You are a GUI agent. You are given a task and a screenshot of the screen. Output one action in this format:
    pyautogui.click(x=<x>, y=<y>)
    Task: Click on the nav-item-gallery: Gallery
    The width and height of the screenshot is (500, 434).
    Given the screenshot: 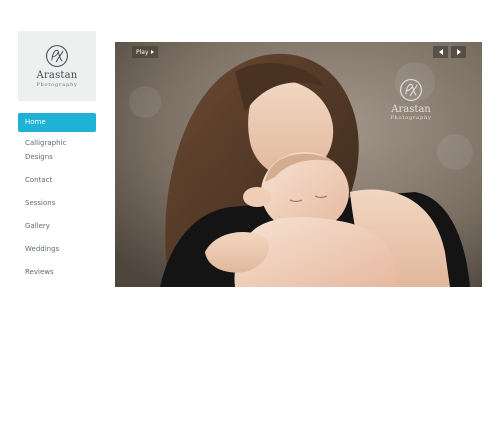 What is the action you would take?
    pyautogui.click(x=57, y=226)
    